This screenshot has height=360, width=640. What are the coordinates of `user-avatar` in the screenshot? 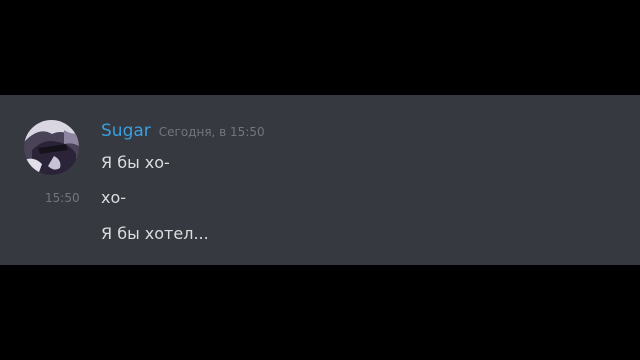 It's located at (51, 147).